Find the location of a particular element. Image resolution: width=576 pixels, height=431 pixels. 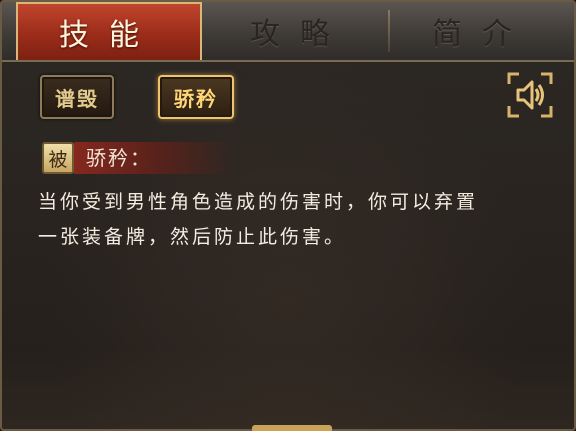

skill-title: 骄矜： is located at coordinates (119, 158).